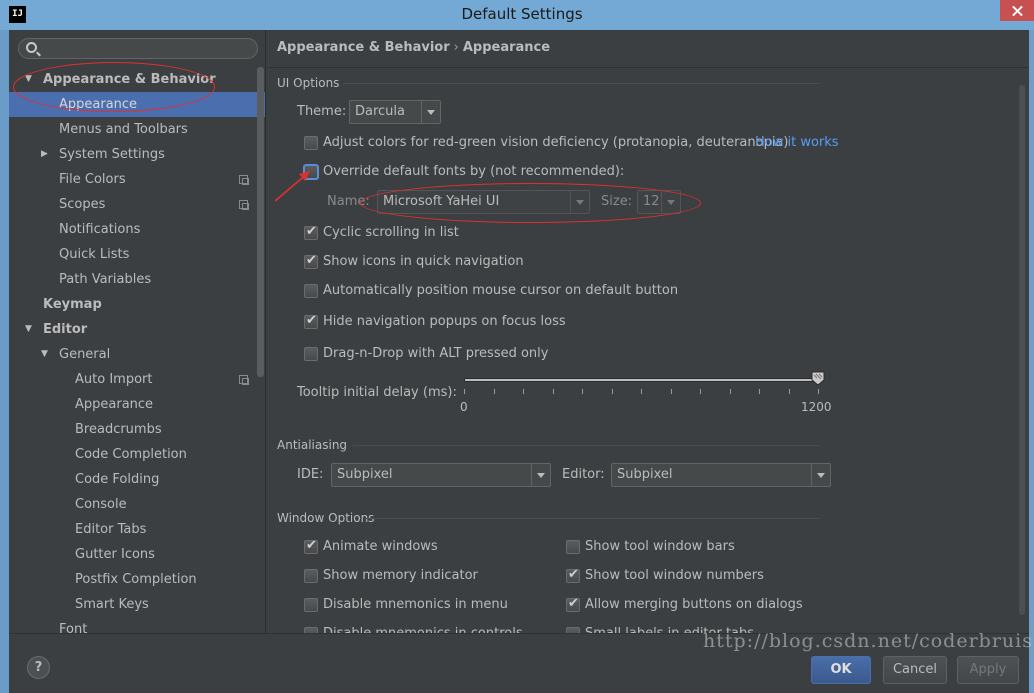 The height and width of the screenshot is (693, 1034). I want to click on sidebar-item-menus-and-toolbars: Menus and Toolbars, so click(137, 129).